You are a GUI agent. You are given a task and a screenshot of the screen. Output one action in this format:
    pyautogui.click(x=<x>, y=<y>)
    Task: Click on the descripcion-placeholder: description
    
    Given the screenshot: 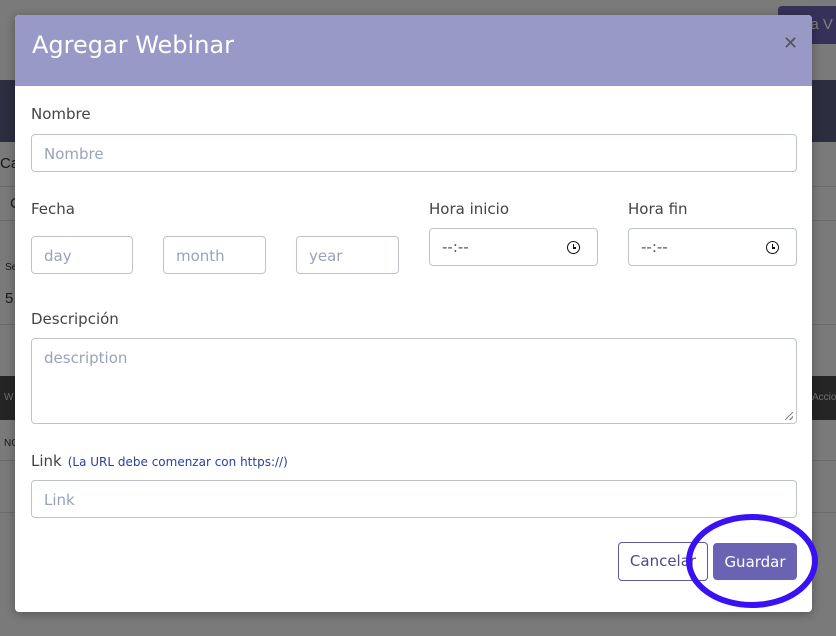 What is the action you would take?
    pyautogui.click(x=86, y=358)
    